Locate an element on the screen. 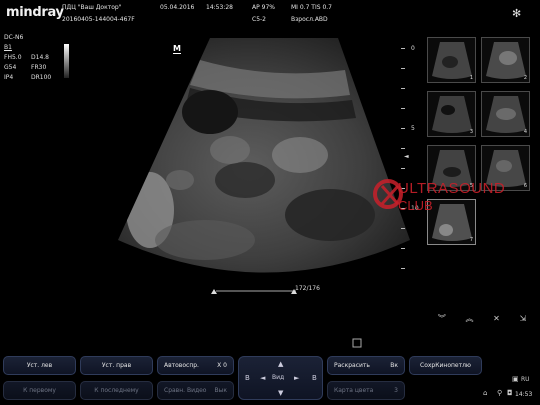  view-navigation-pad: ▲ ▼ B ◄ Вид ► B is located at coordinates (280, 378).